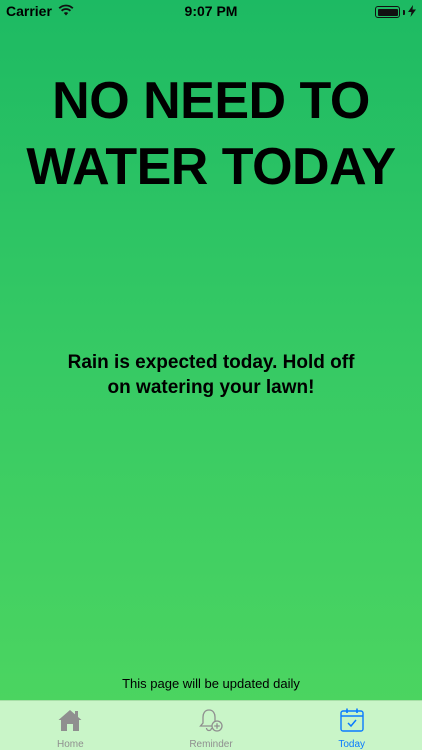 The width and height of the screenshot is (422, 750). What do you see at coordinates (211, 683) in the screenshot?
I see `update-note: This page will be updated daily` at bounding box center [211, 683].